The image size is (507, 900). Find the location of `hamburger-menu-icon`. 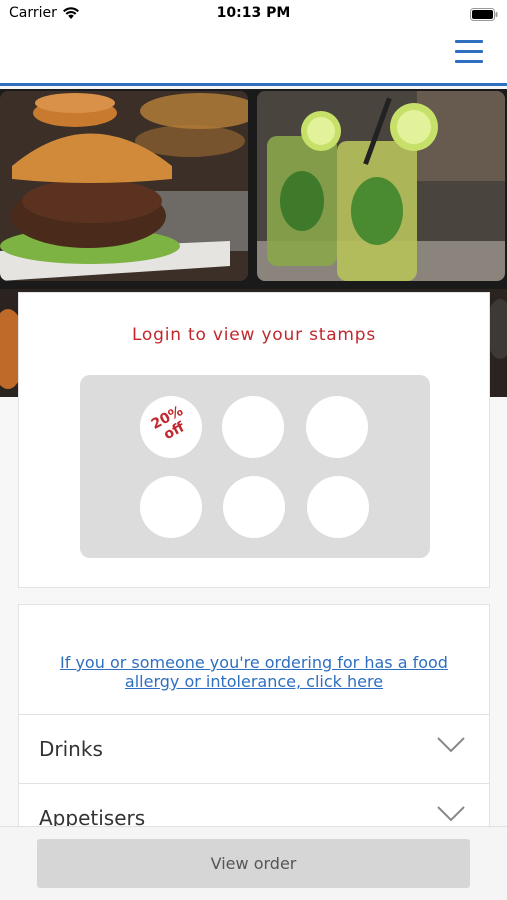

hamburger-menu-icon is located at coordinates (469, 52).